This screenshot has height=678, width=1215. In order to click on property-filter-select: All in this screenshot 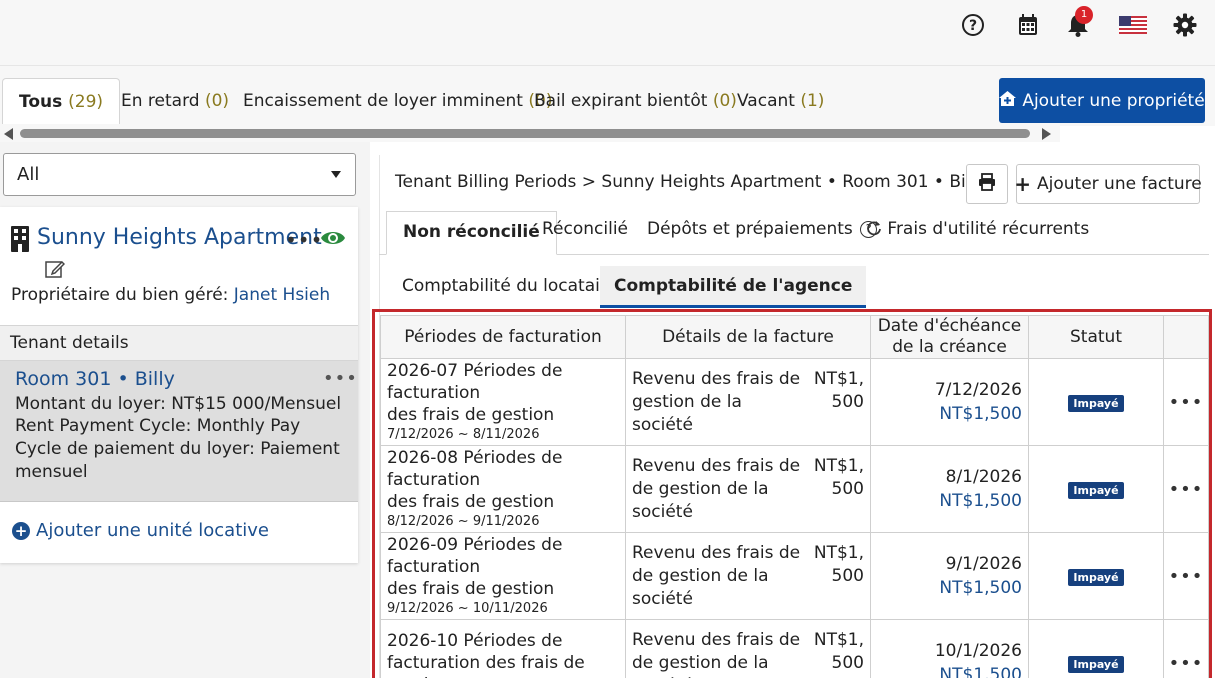, I will do `click(179, 174)`.